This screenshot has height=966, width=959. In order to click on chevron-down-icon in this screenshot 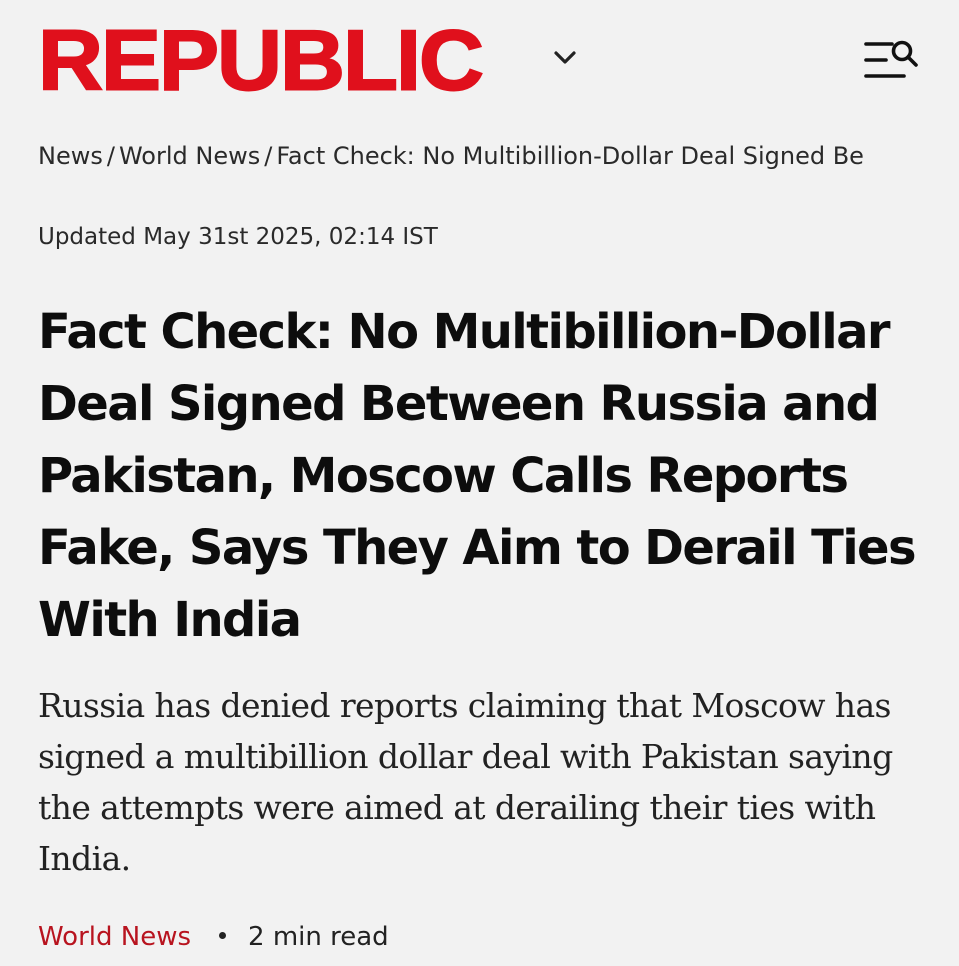, I will do `click(565, 58)`.